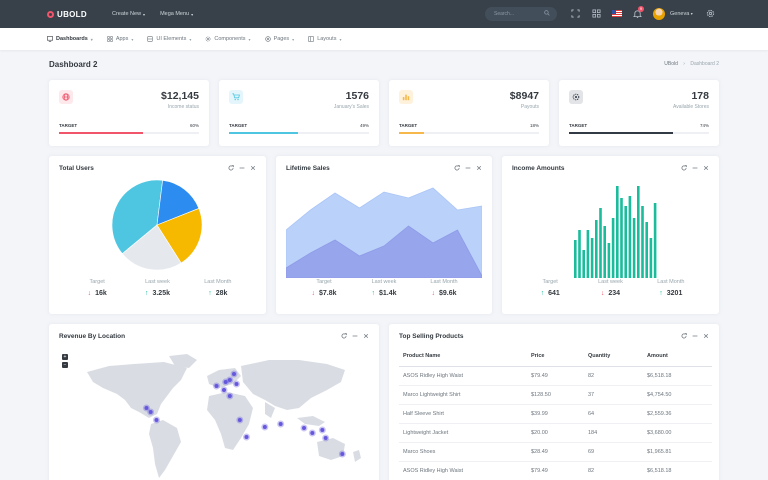 The height and width of the screenshot is (480, 768). What do you see at coordinates (228, 39) in the screenshot?
I see `nav-components: Components ▾` at bounding box center [228, 39].